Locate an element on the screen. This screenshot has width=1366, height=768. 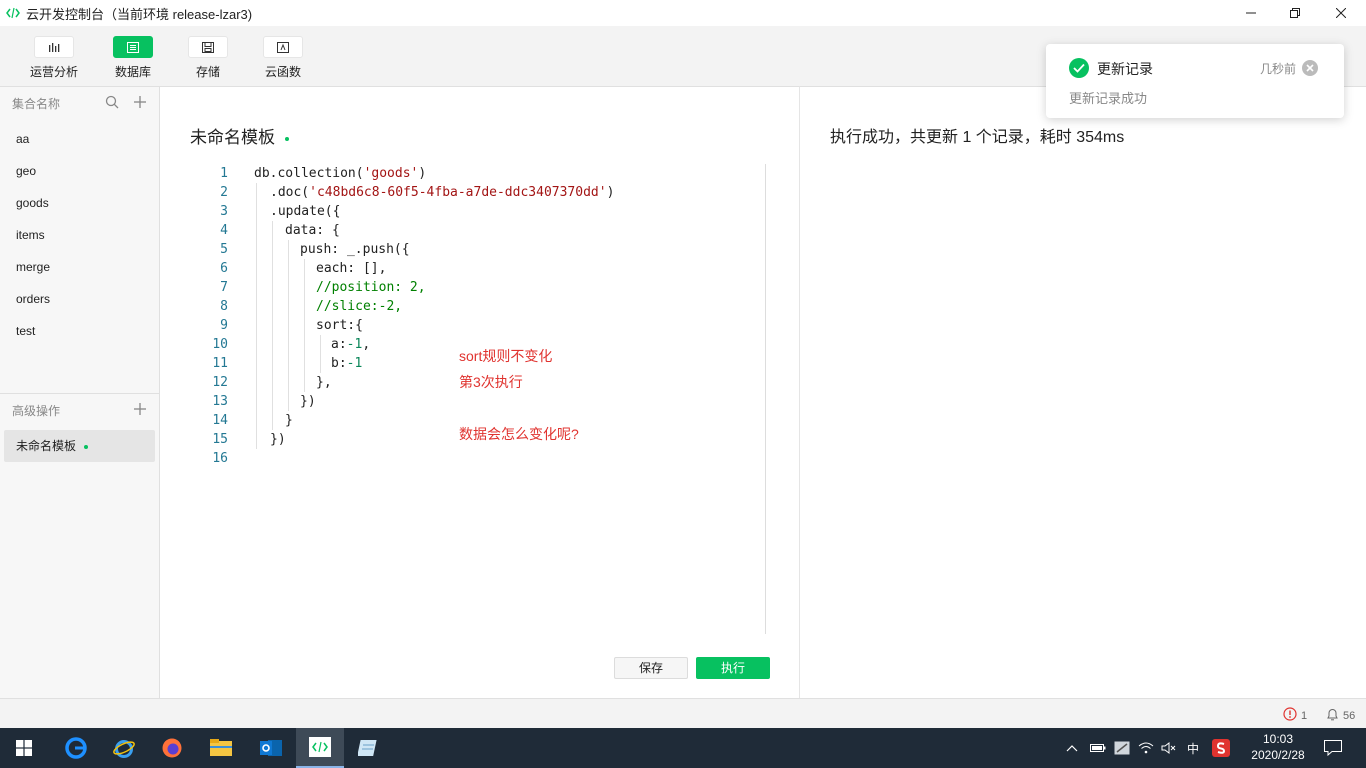
collection-item-merge: merge is located at coordinates (79, 267).